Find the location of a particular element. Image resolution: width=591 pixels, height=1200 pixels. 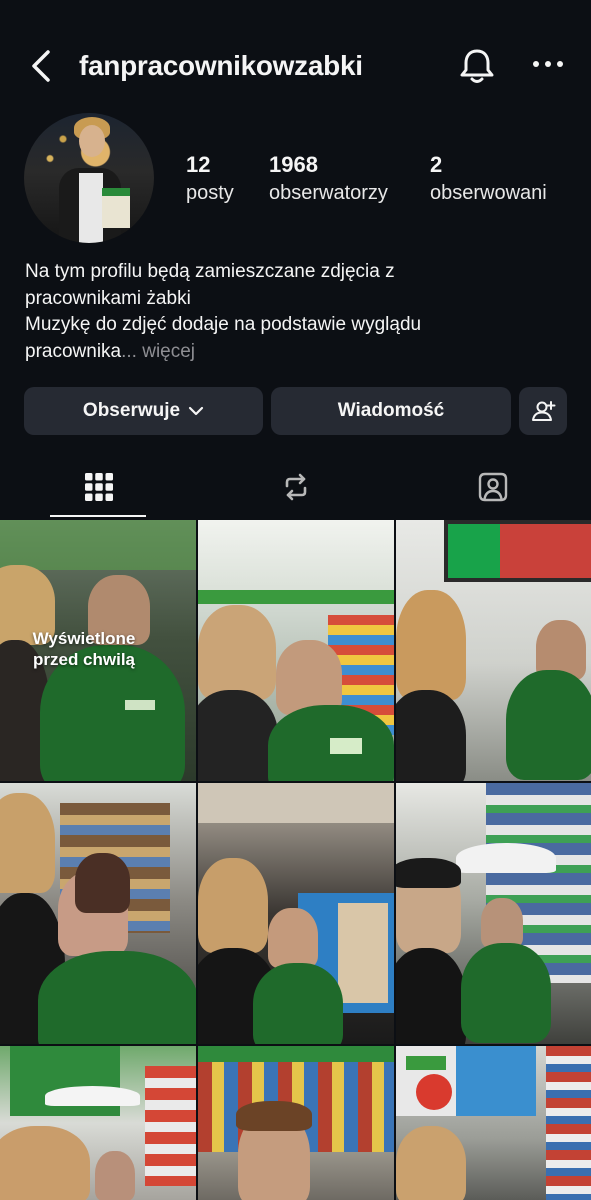

viewed-recently-text: Wyświetlone przed chwilą is located at coordinates (84, 649).